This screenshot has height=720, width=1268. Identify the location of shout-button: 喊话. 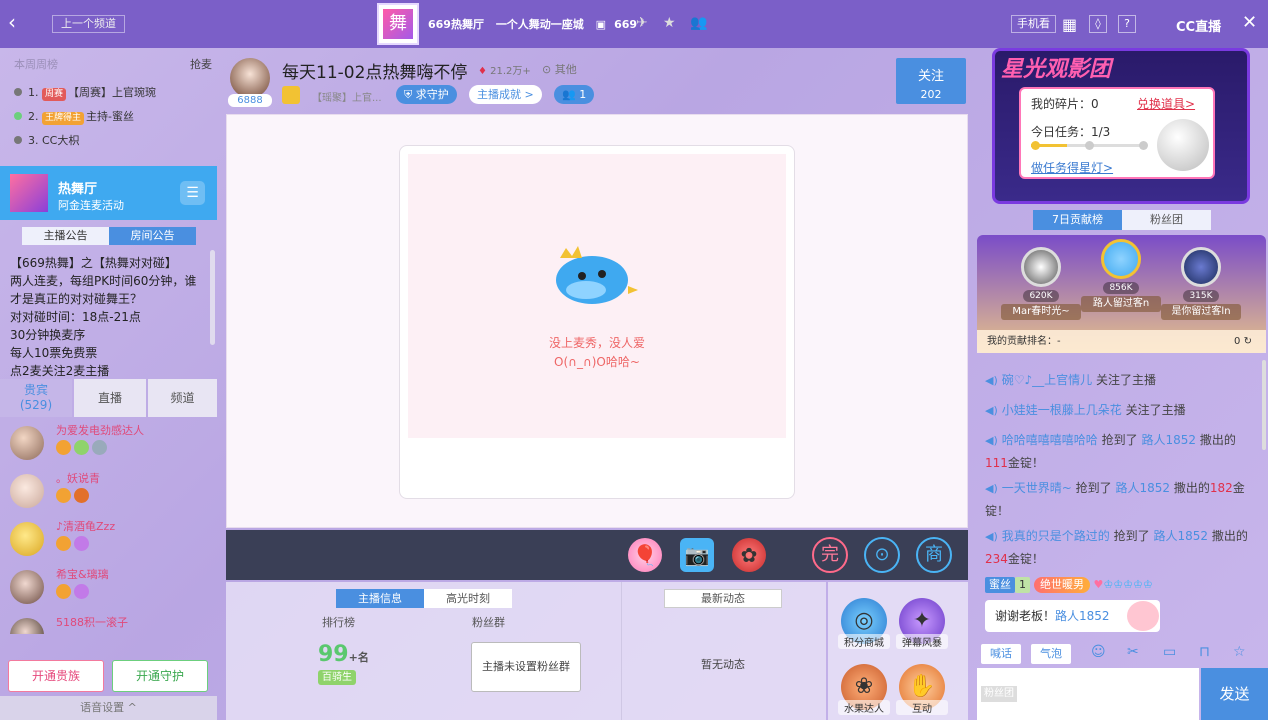
(1001, 654).